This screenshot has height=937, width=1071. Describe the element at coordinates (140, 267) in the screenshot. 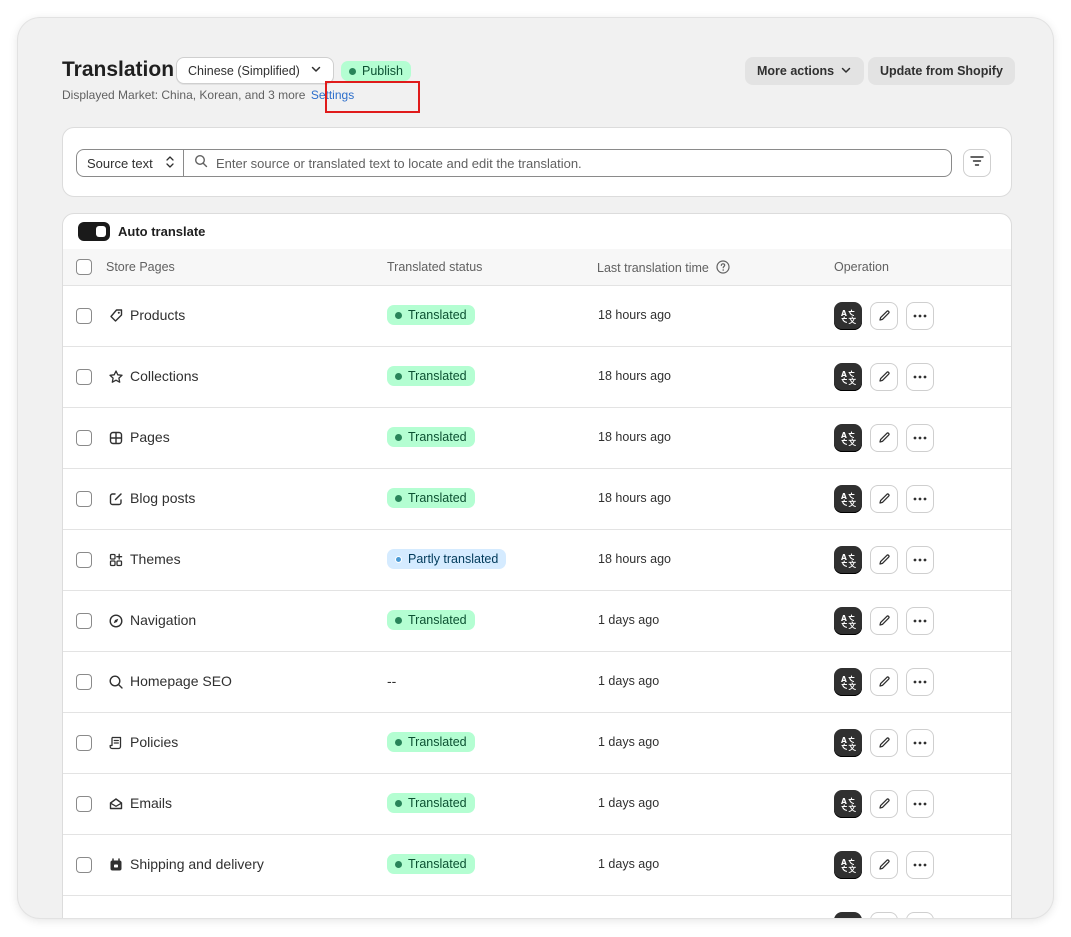

I see `column-store-pages: Store Pages` at that location.